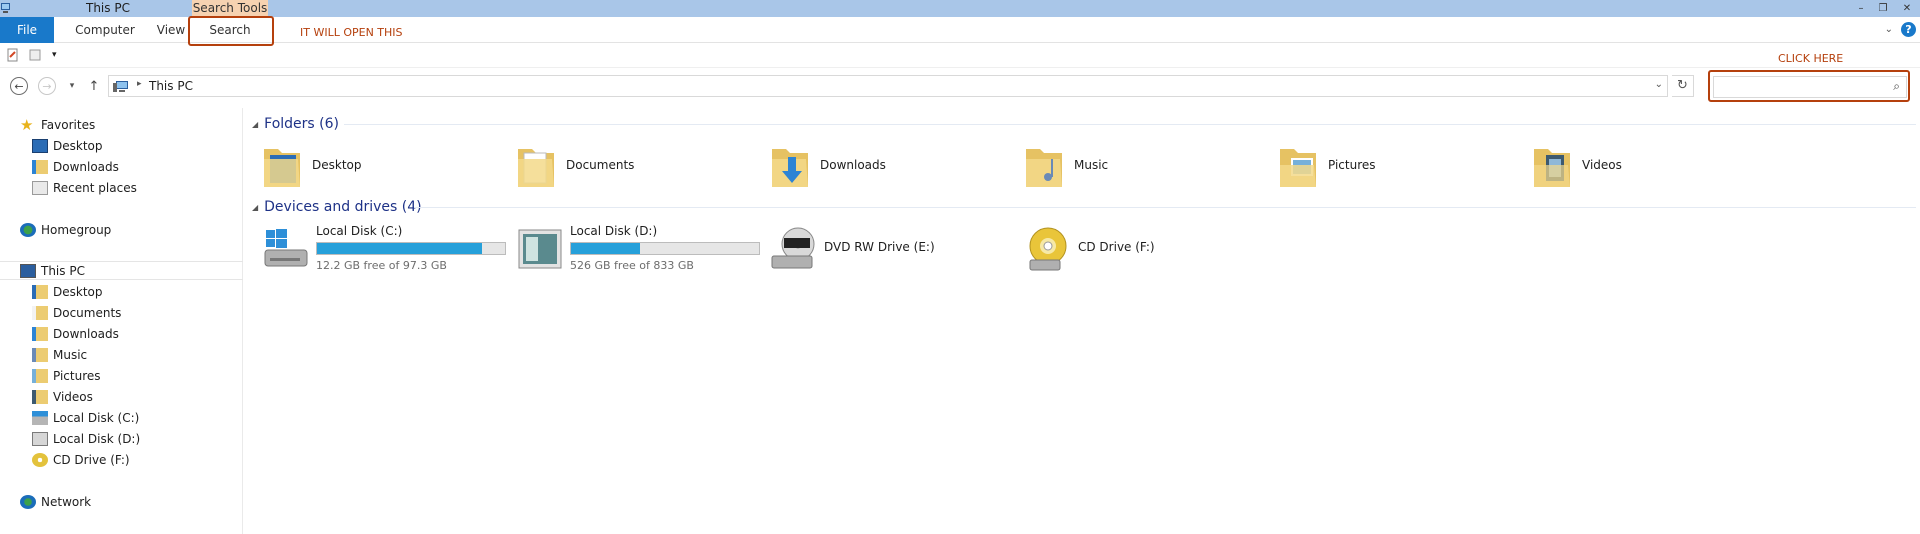 The width and height of the screenshot is (1920, 534). What do you see at coordinates (40, 187) in the screenshot?
I see `recent-places-icon` at bounding box center [40, 187].